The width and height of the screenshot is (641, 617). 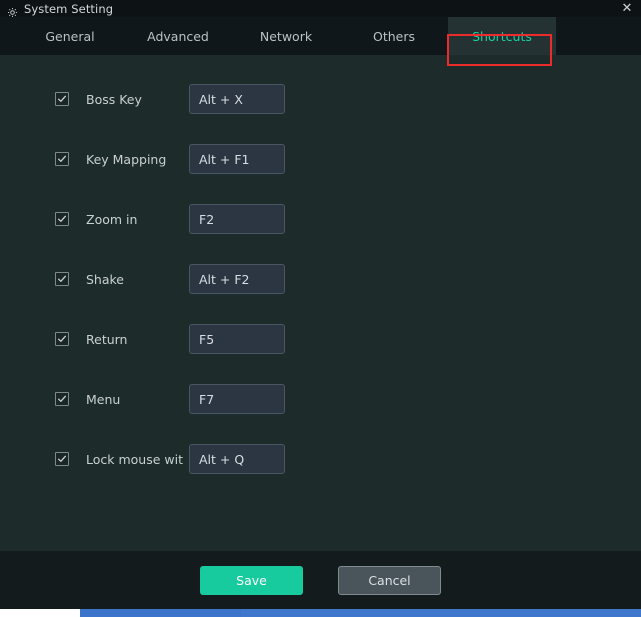 What do you see at coordinates (468, 399) in the screenshot?
I see `shortcut-row-recentapp: RecentApp` at bounding box center [468, 399].